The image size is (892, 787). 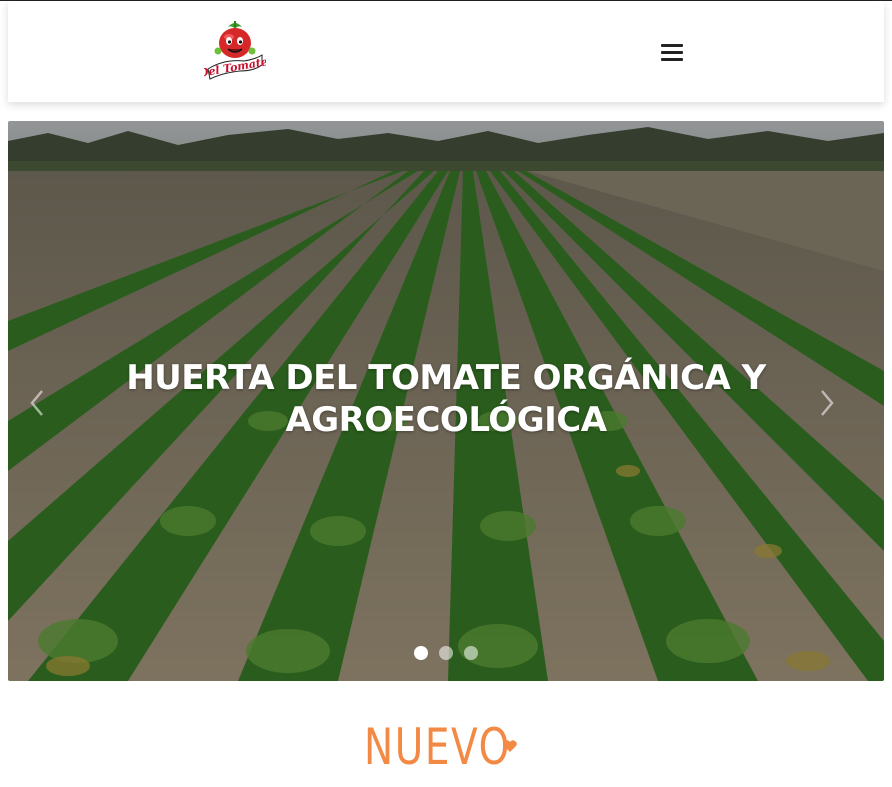 What do you see at coordinates (446, 51) in the screenshot?
I see `site-header: Del Tomate` at bounding box center [446, 51].